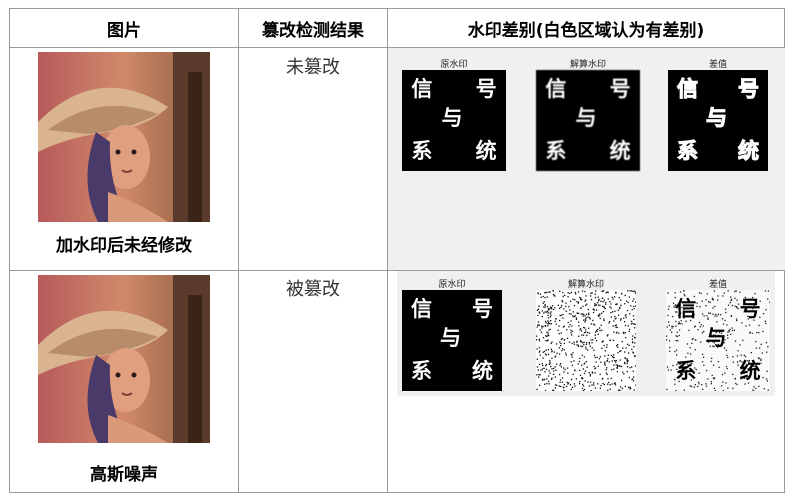  I want to click on detection-status: 被篡改, so click(313, 289).